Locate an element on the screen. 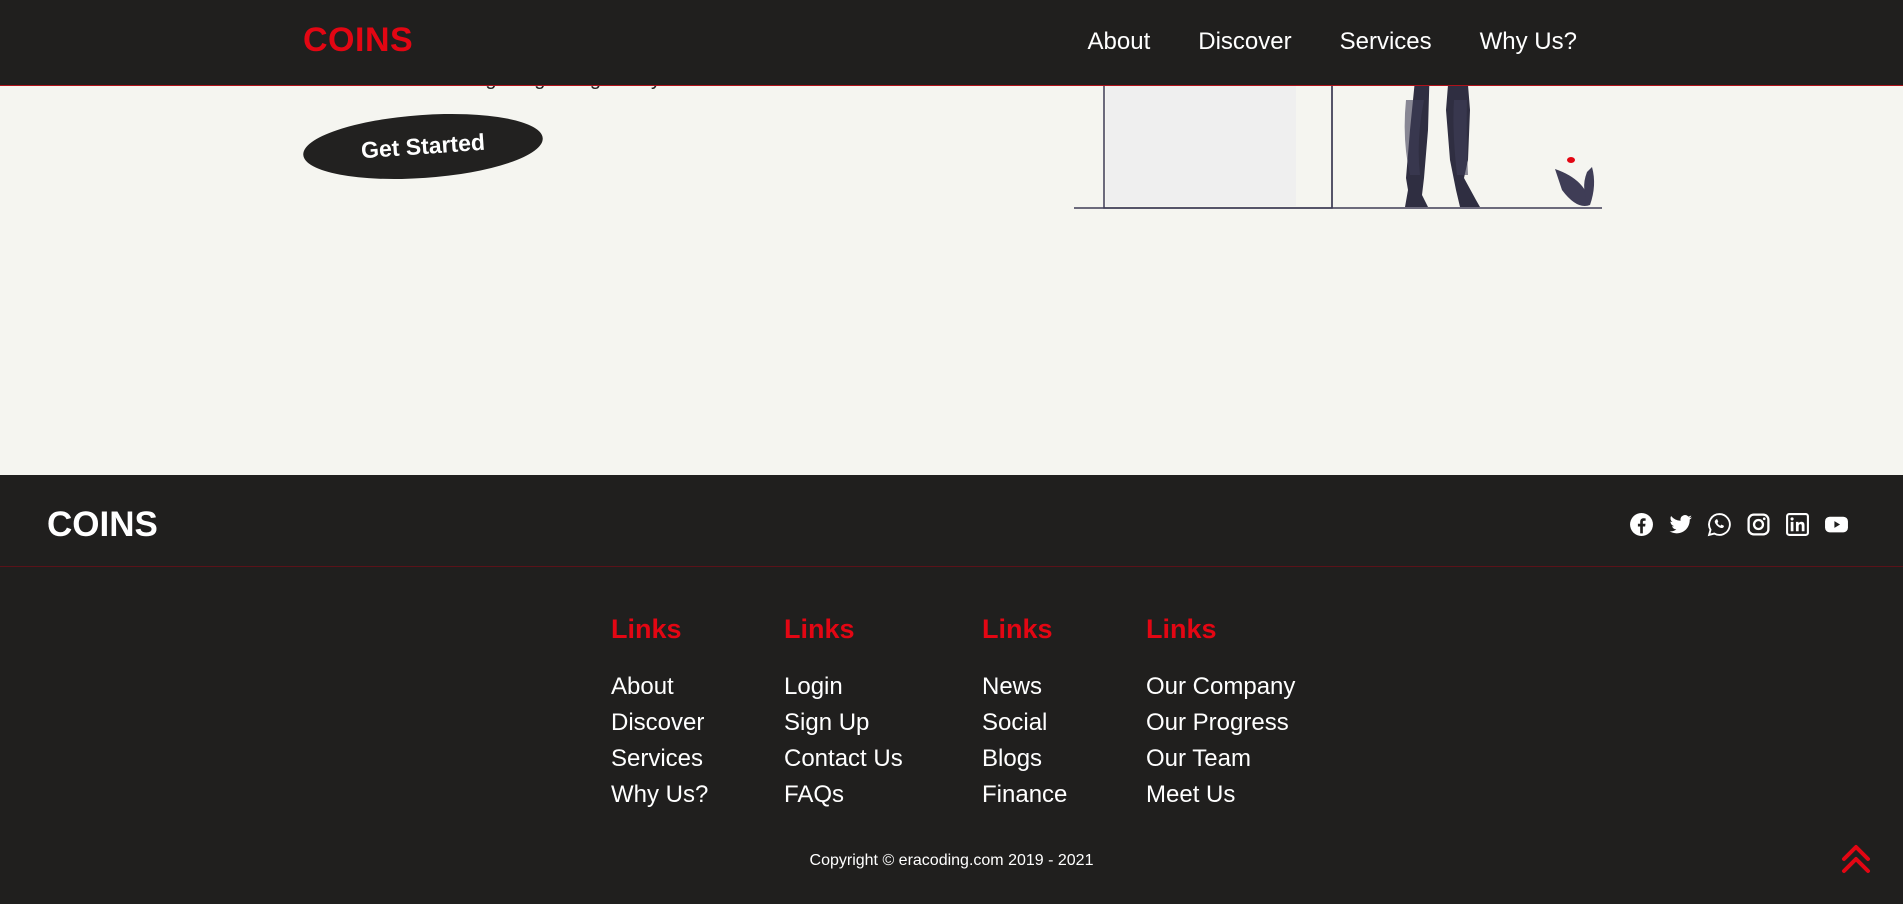 The height and width of the screenshot is (904, 1903). footer-link-finance: Finance is located at coordinates (1024, 795).